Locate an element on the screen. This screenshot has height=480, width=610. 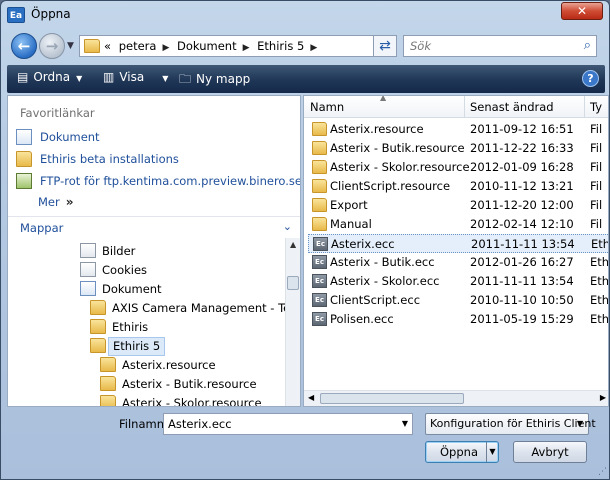
recent-pages-dropdown: ▼ is located at coordinates (70, 46).